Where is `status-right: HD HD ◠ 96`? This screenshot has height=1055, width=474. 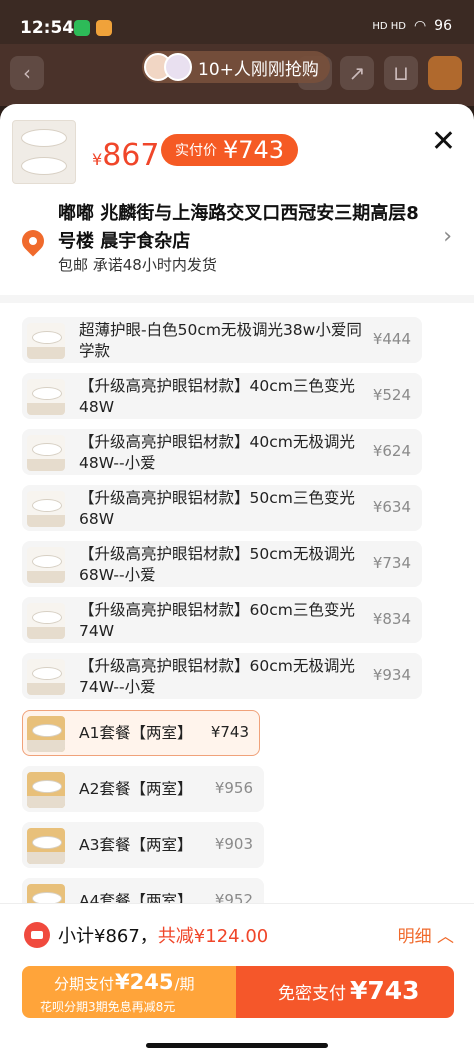 status-right: HD HD ◠ 96 is located at coordinates (412, 26).